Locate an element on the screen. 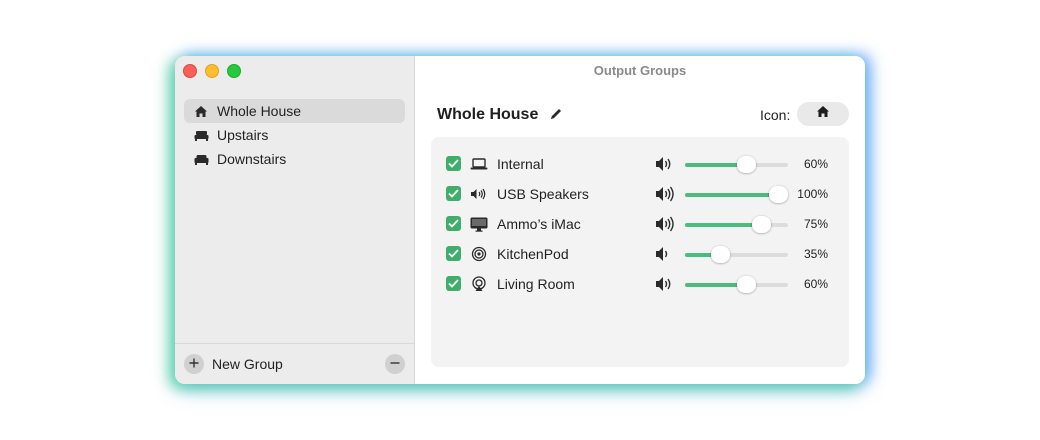 The width and height of the screenshot is (1040, 440). device-row: Living Room 60% is located at coordinates (640, 284).